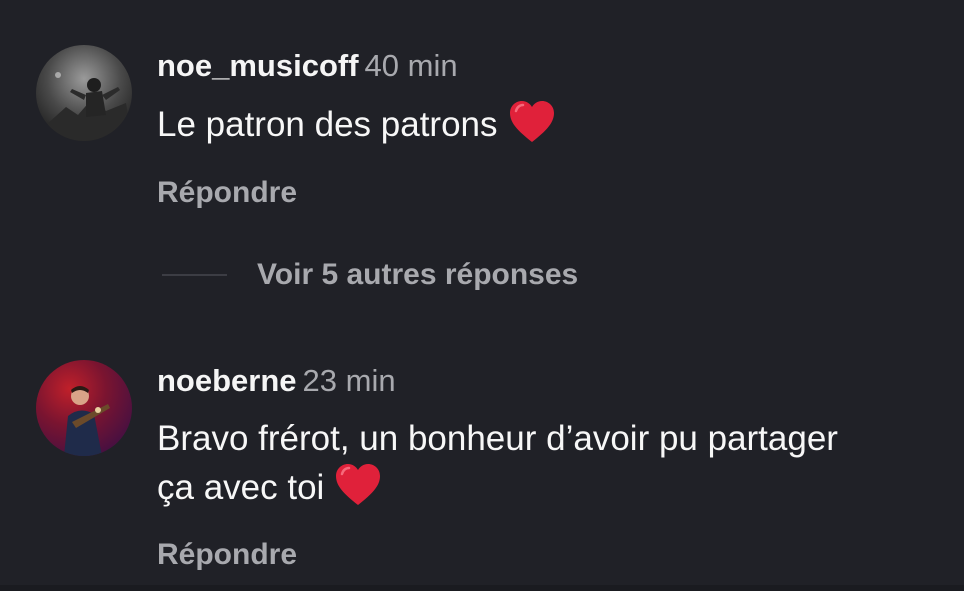  I want to click on comment-meta: noe_musicoff 40 min, so click(307, 66).